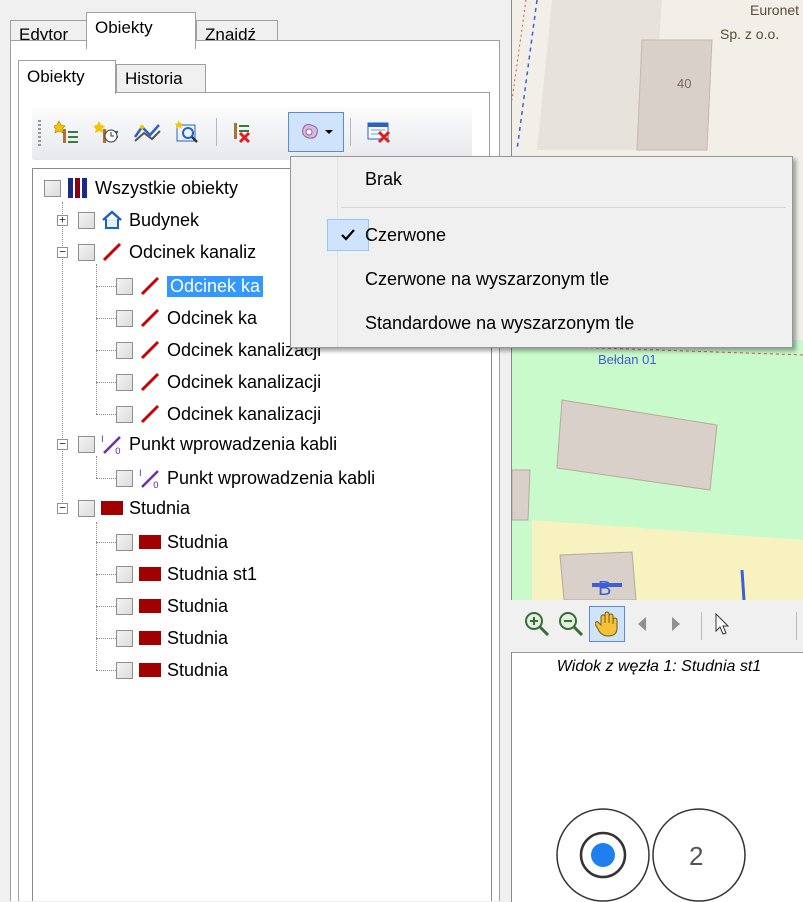 This screenshot has width=803, height=902. Describe the element at coordinates (348, 235) in the screenshot. I see `check-icon` at that location.